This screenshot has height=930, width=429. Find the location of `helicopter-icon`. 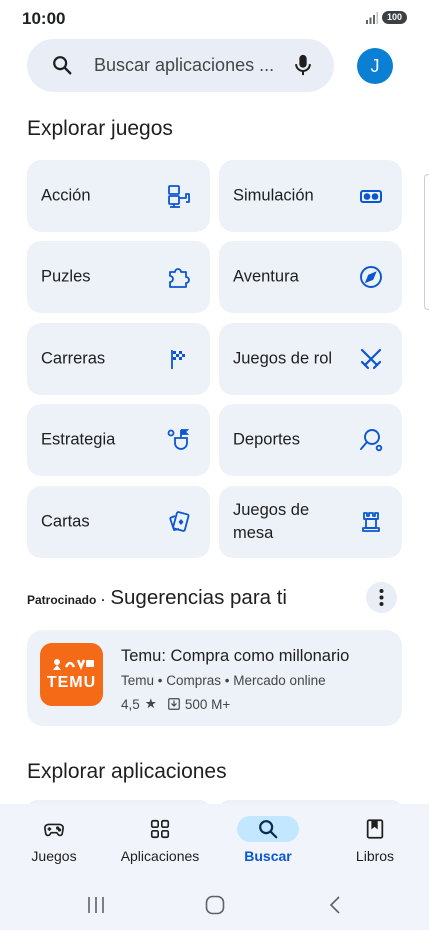

helicopter-icon is located at coordinates (179, 196).